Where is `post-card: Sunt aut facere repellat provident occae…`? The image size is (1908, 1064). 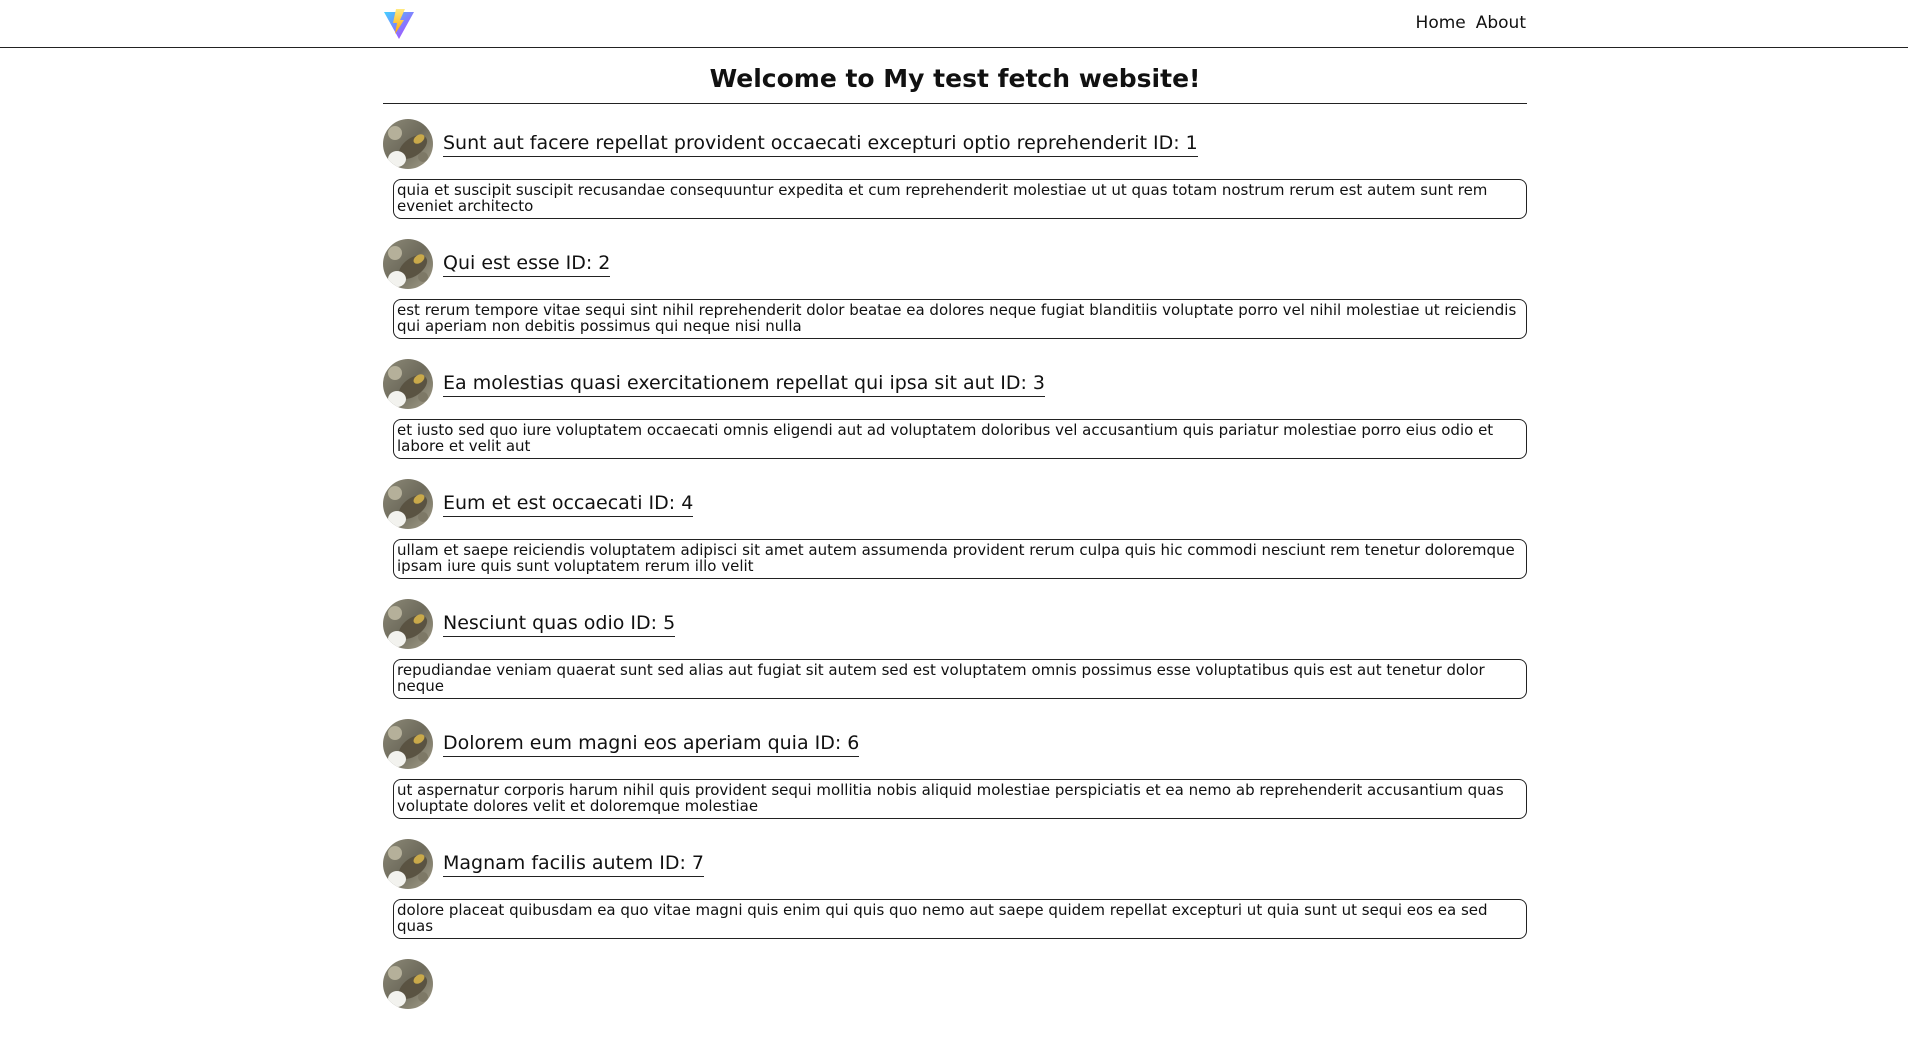 post-card: Sunt aut facere repellat provident occae… is located at coordinates (955, 164).